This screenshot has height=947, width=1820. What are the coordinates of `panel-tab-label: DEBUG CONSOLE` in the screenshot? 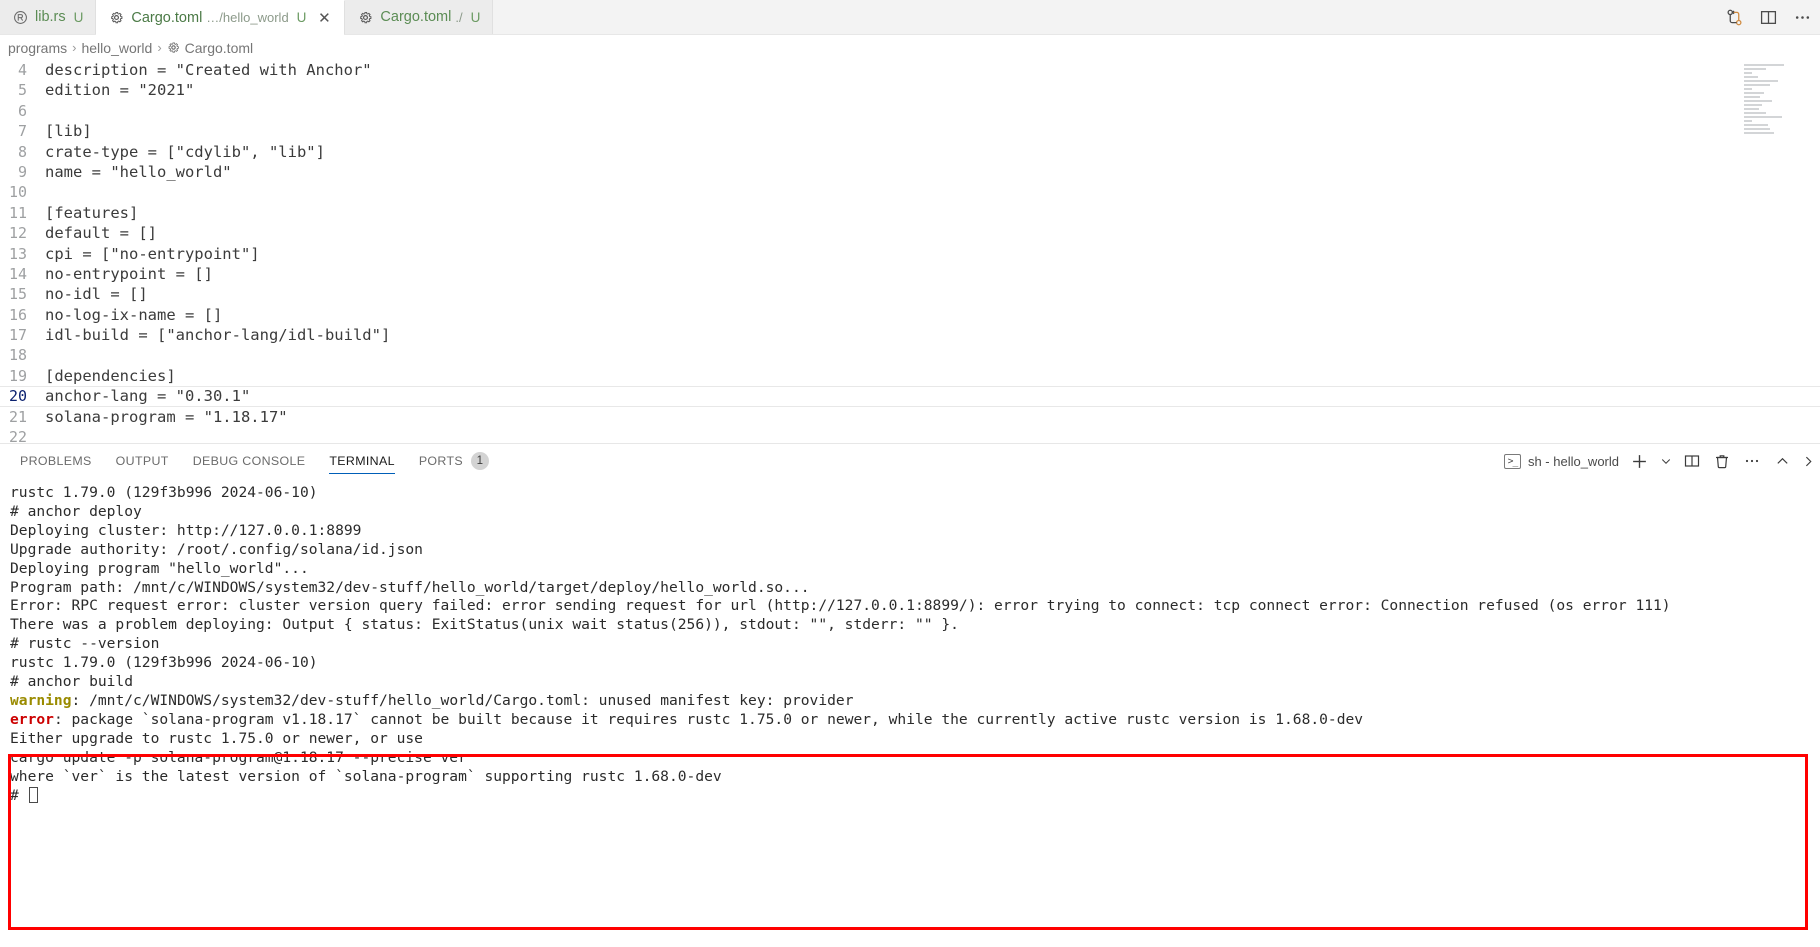 It's located at (249, 461).